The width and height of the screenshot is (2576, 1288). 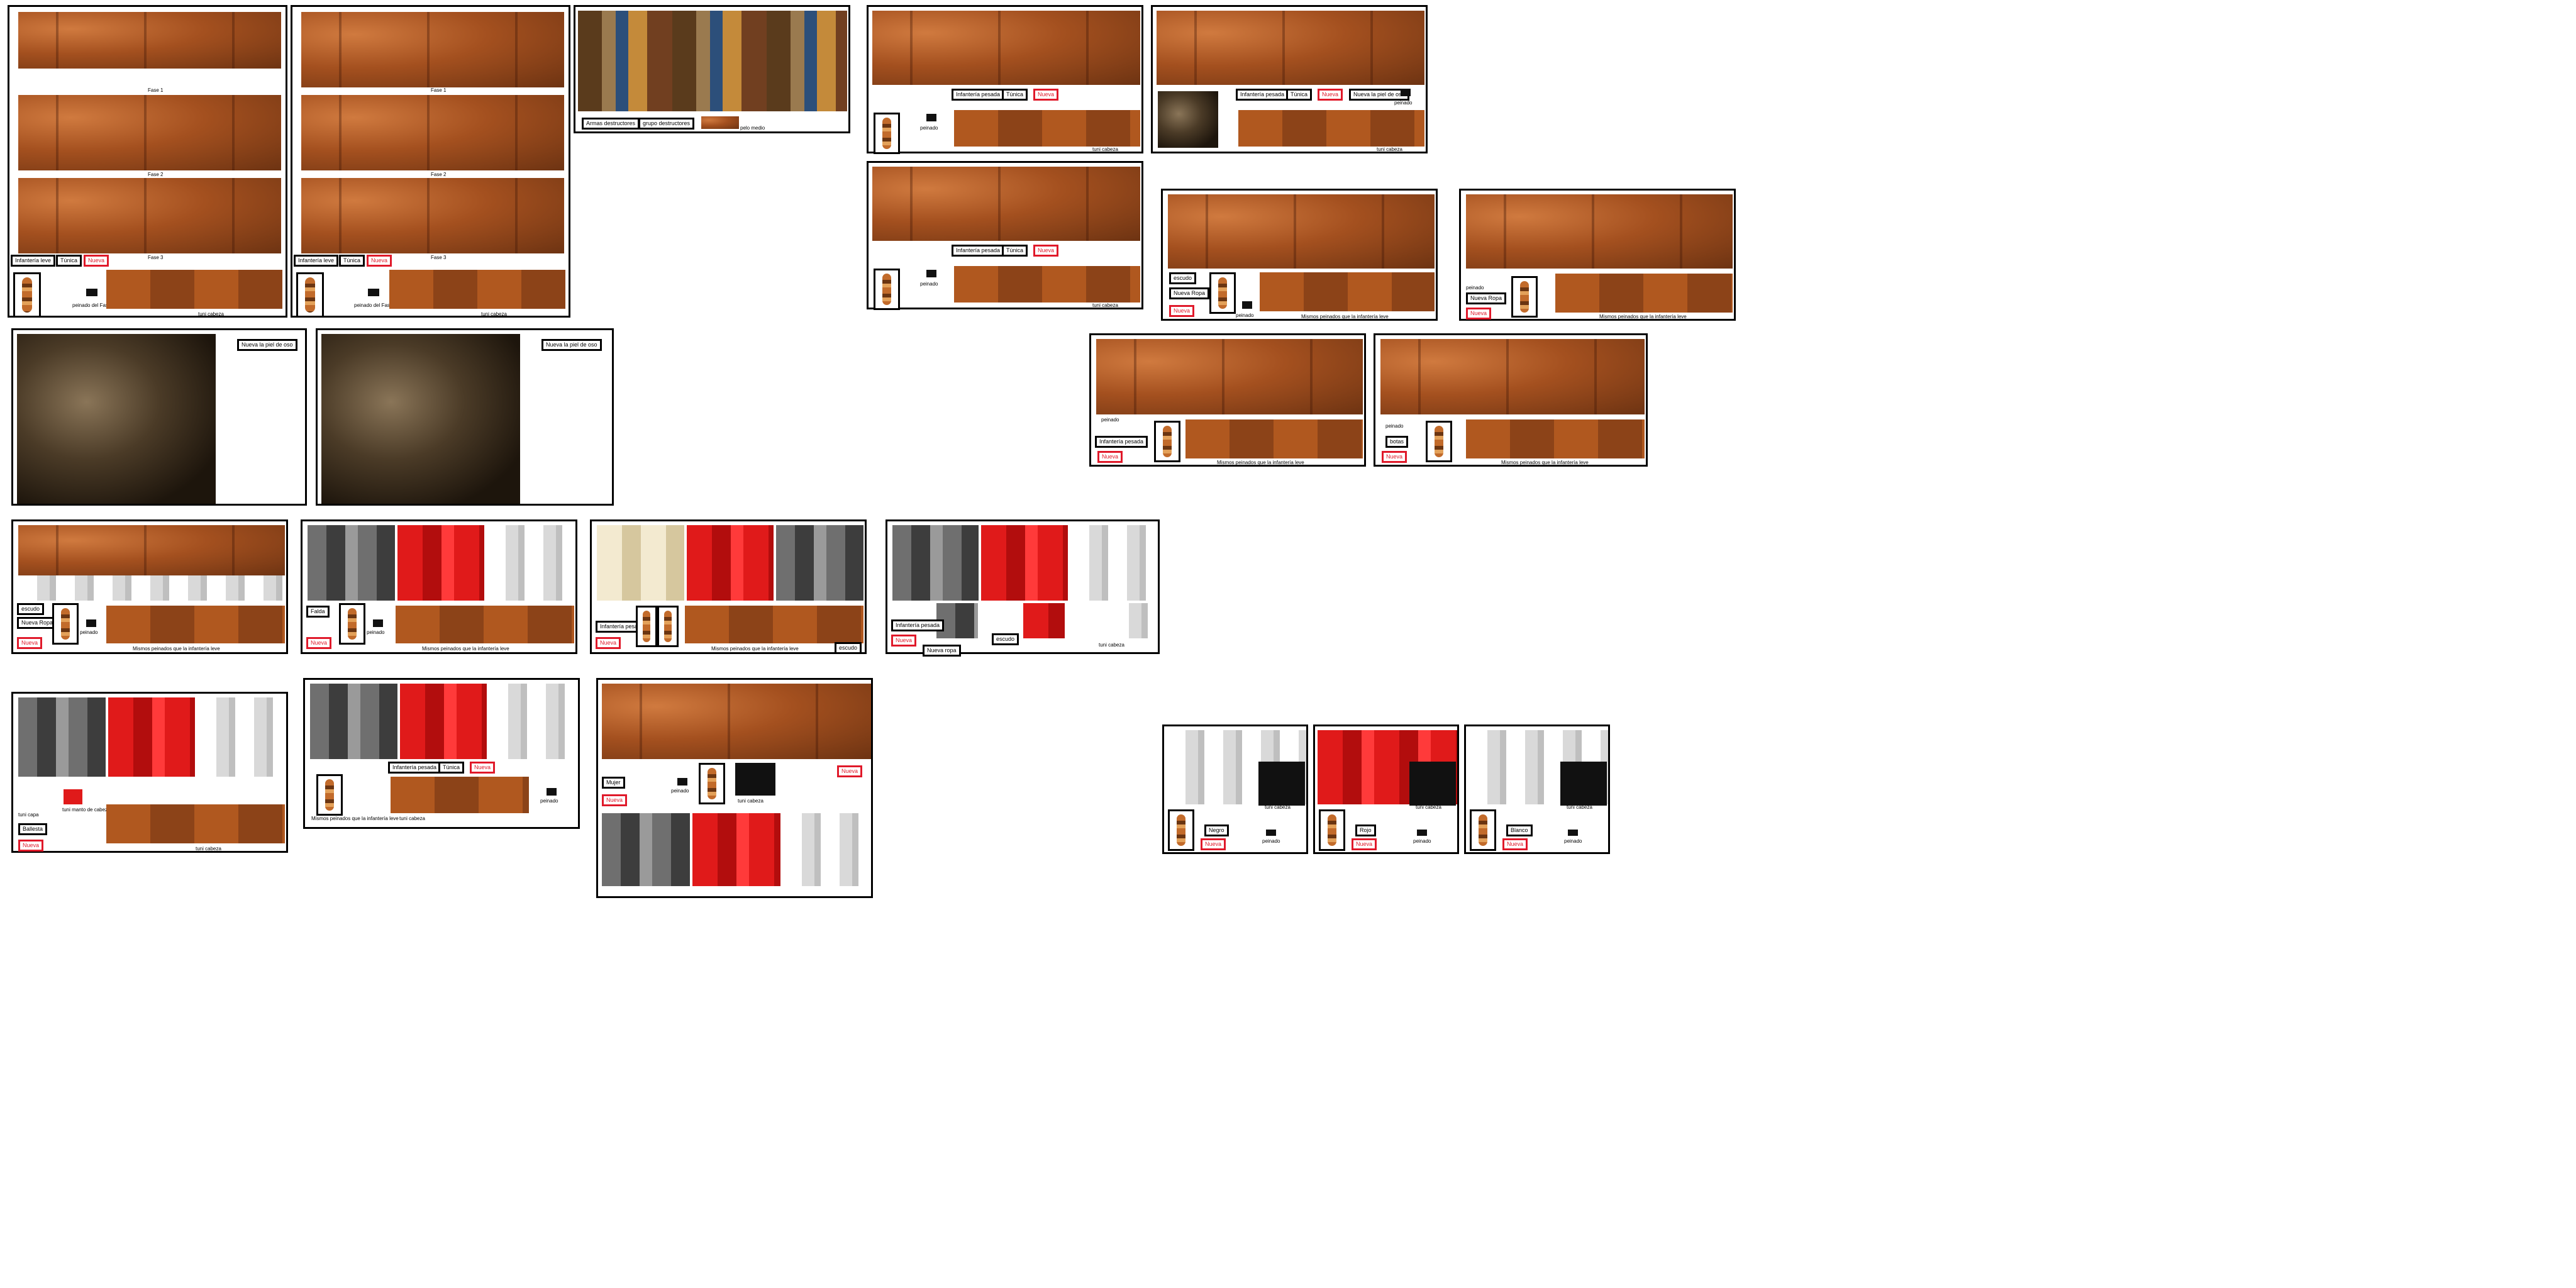 I want to click on label-nueva-ropa-2: Nueva Ropa, so click(x=1486, y=298).